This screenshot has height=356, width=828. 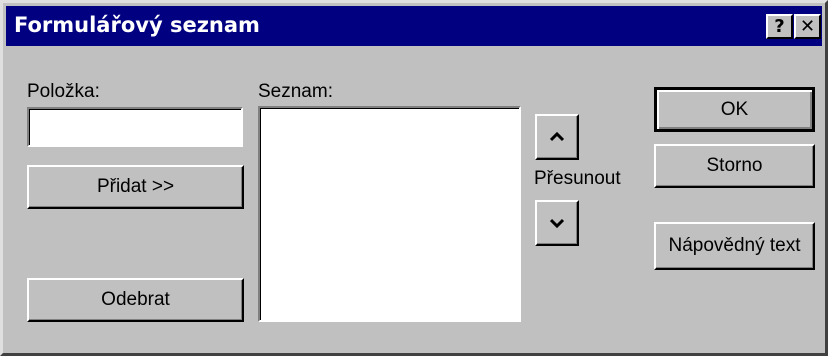 What do you see at coordinates (577, 178) in the screenshot?
I see `move-label: Přesunout` at bounding box center [577, 178].